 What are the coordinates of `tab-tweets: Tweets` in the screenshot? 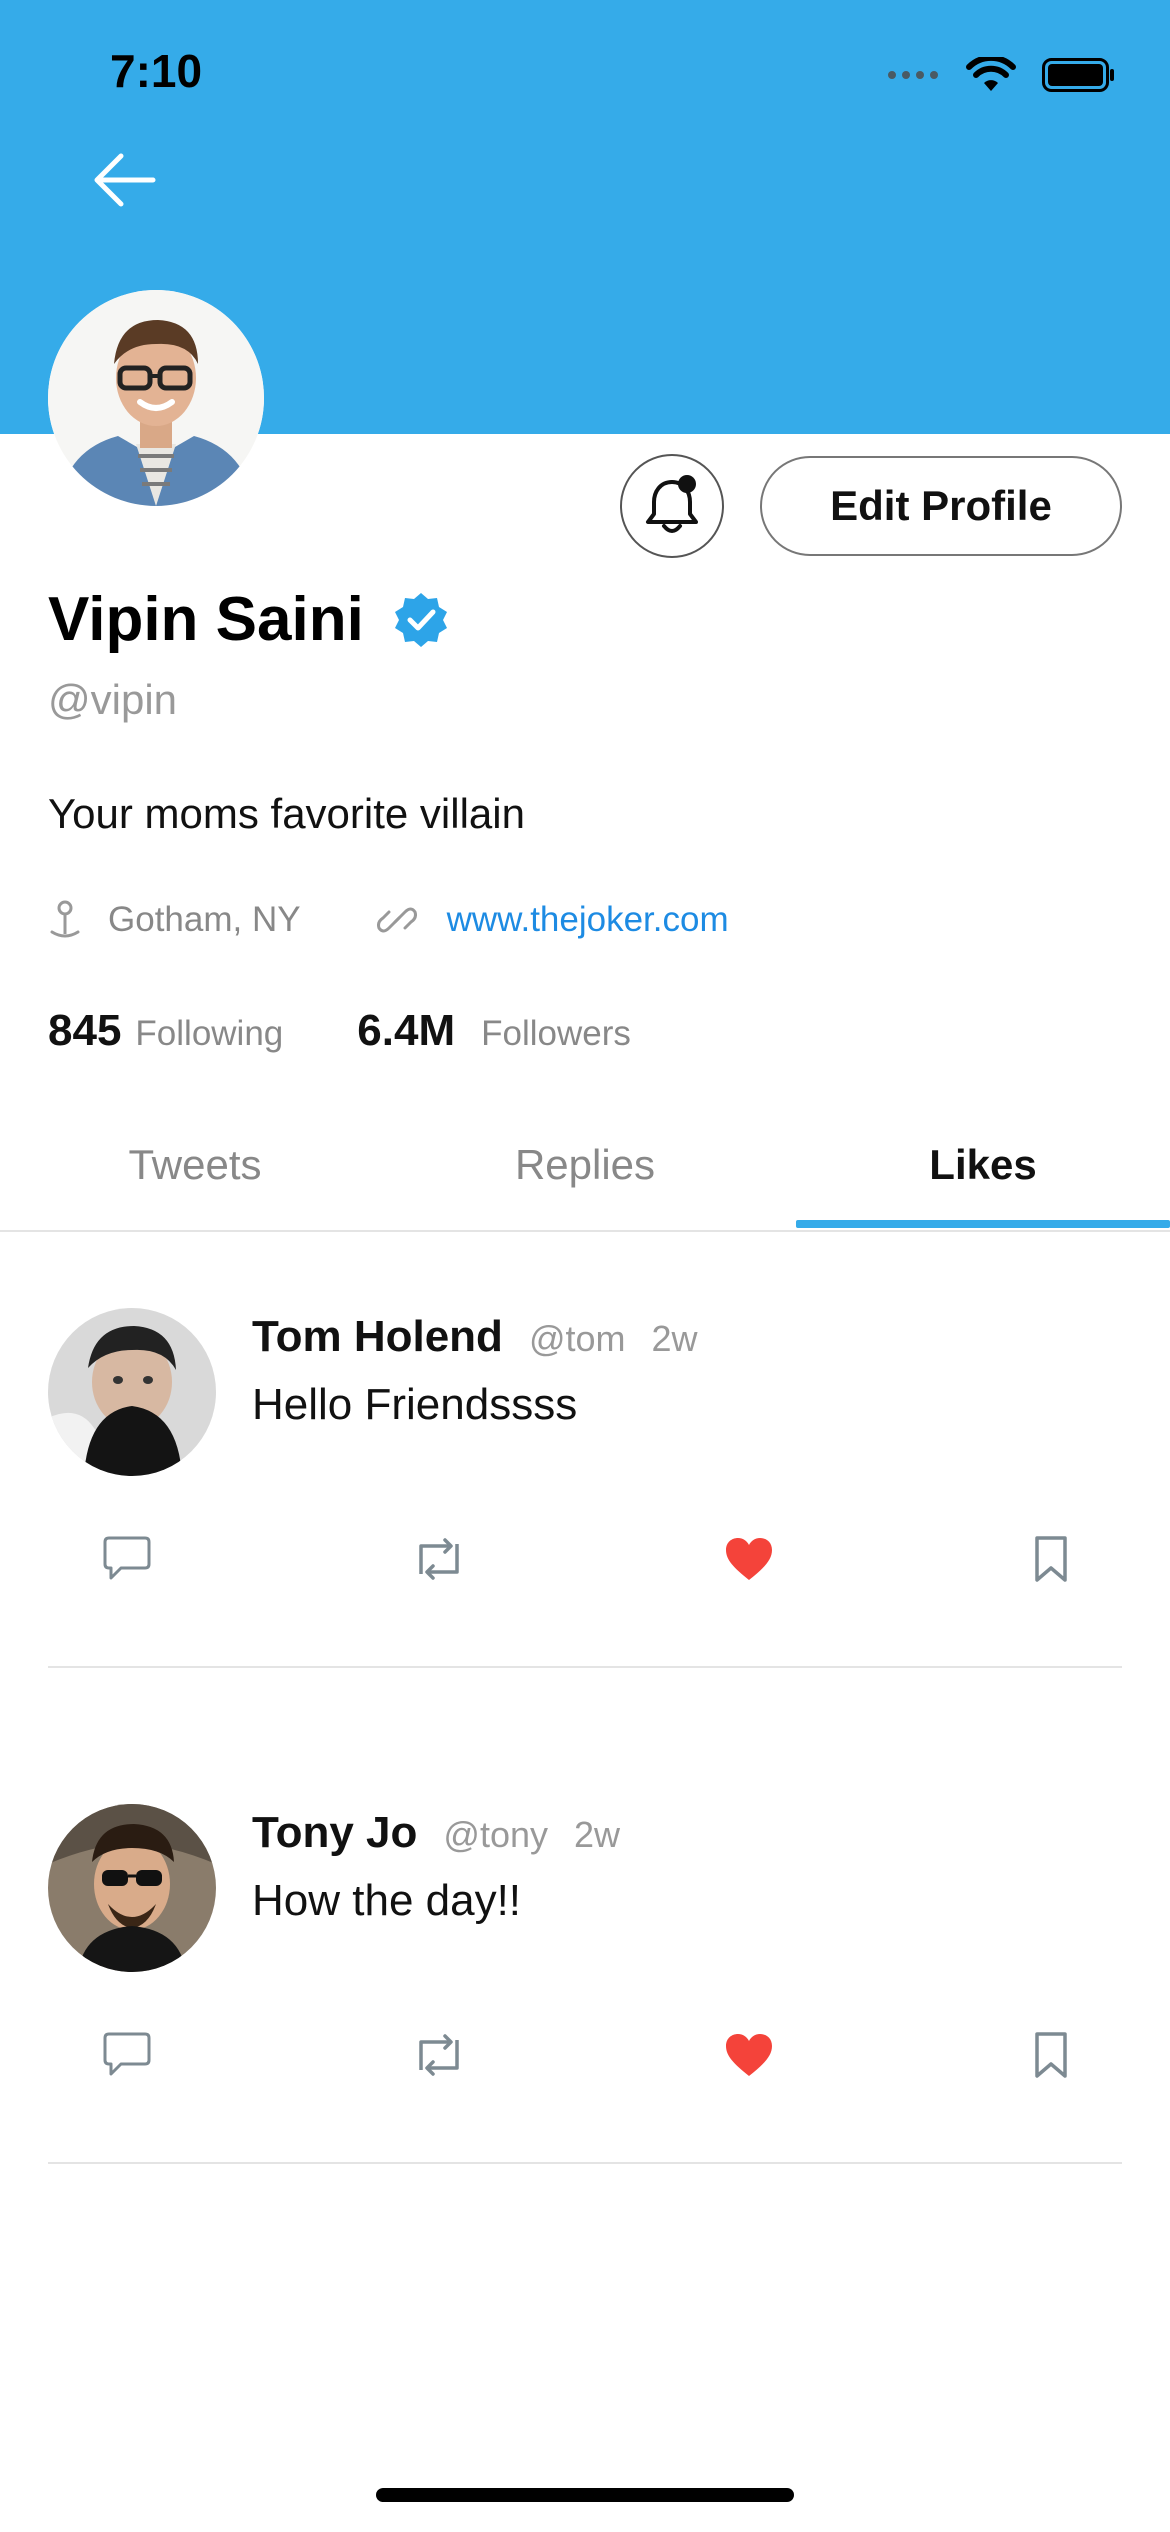 It's located at (195, 1165).